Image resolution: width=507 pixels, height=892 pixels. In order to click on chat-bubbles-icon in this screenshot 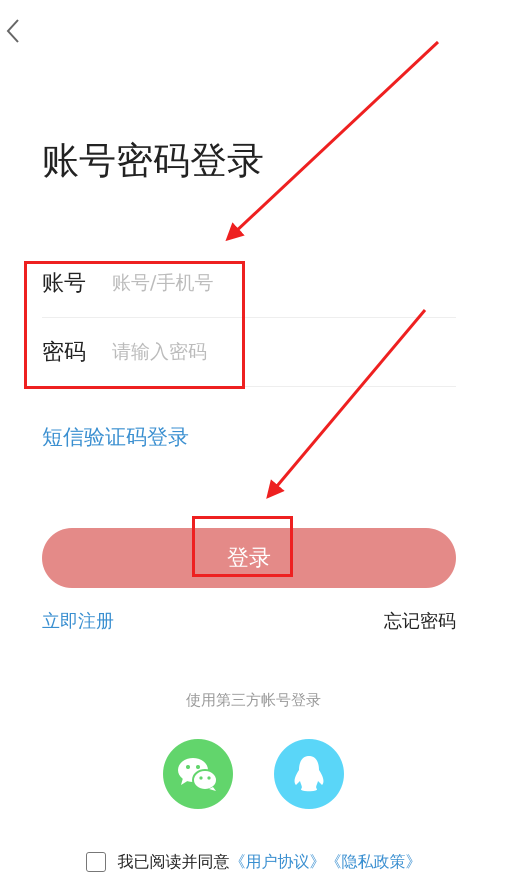, I will do `click(198, 774)`.